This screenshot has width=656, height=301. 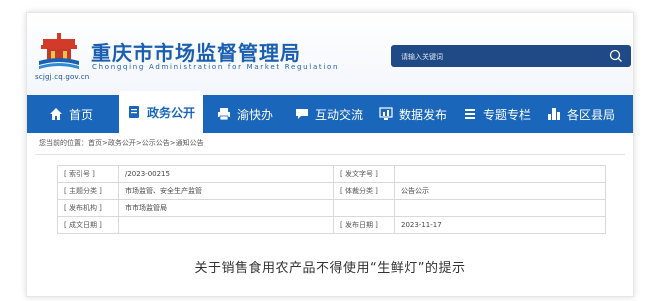 What do you see at coordinates (501, 57) in the screenshot?
I see `search-input` at bounding box center [501, 57].